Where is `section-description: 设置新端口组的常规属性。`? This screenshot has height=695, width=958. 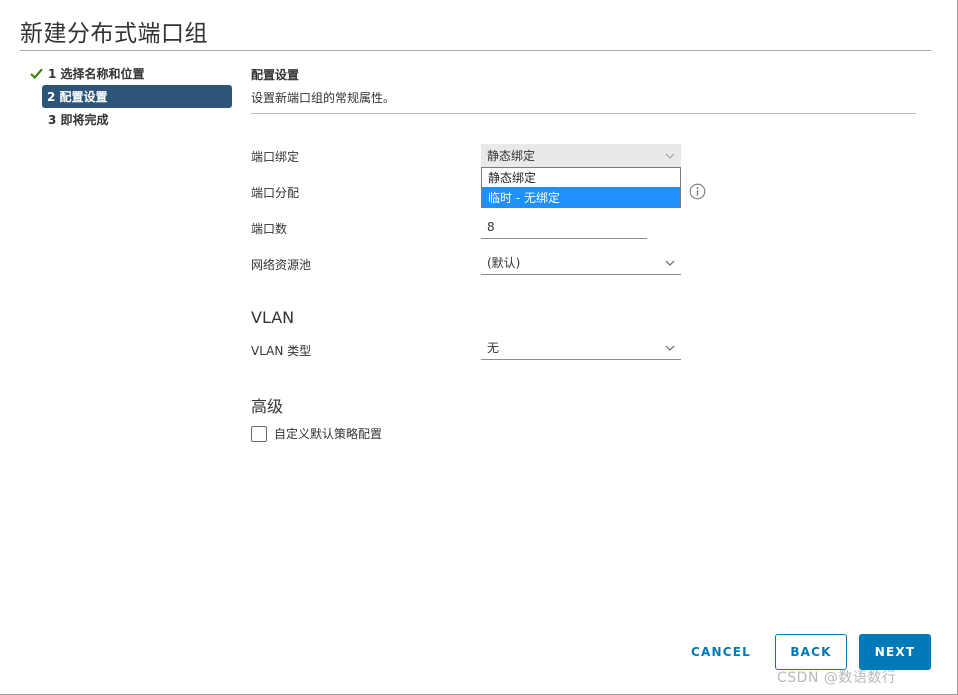 section-description: 设置新端口组的常规属性。 is located at coordinates (323, 98).